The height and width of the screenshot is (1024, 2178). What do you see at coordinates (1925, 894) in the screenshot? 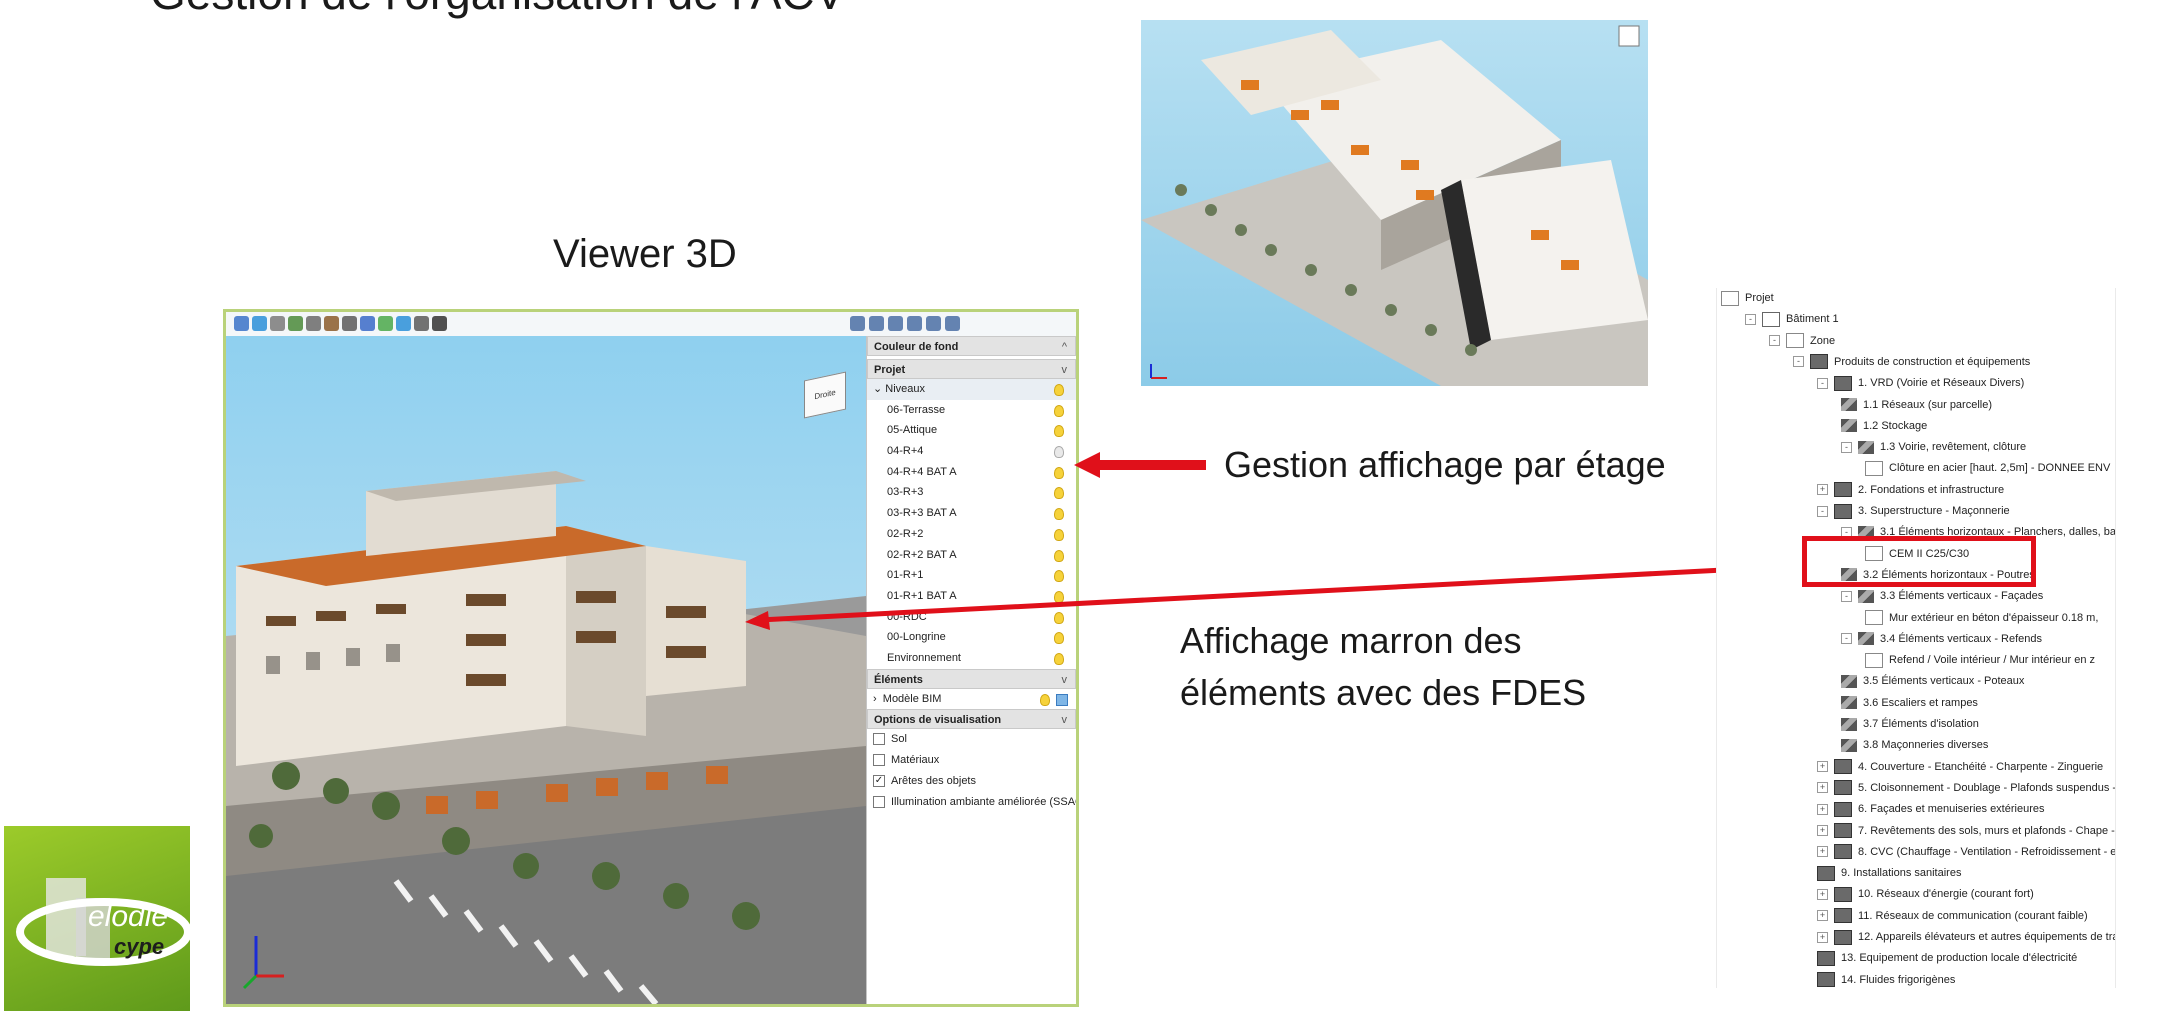
I see `tree-item: +10. Réseaux d'énergie (courant fort)` at bounding box center [1925, 894].